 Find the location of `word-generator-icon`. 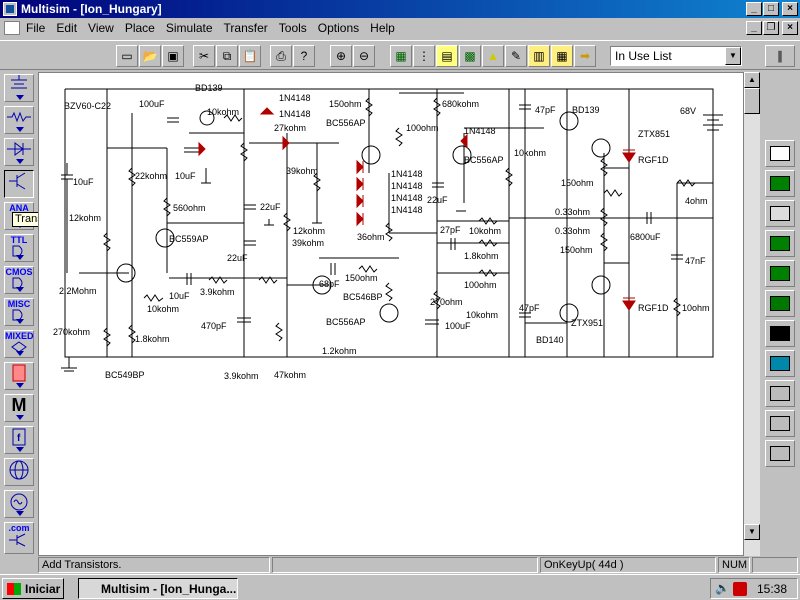

word-generator-icon is located at coordinates (780, 303).